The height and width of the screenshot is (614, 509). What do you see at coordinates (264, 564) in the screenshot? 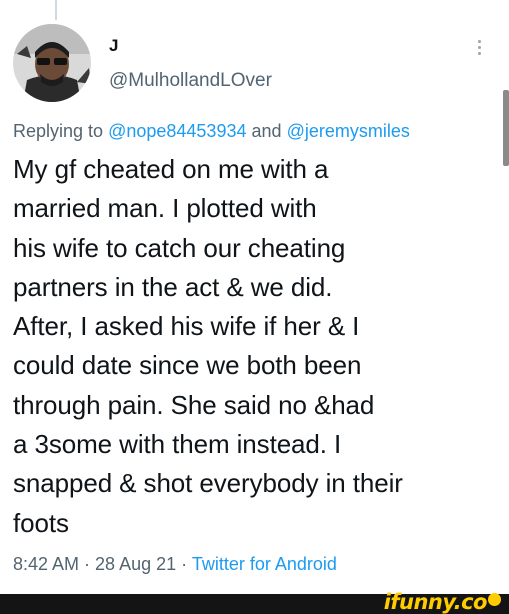
I see `tweet-source: Twitter for Android` at bounding box center [264, 564].